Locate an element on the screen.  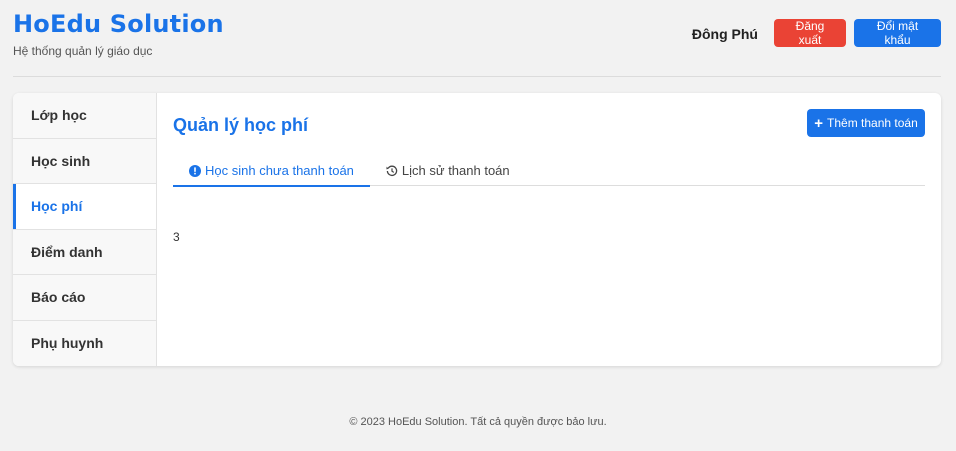
plus-icon: + is located at coordinates (819, 123).